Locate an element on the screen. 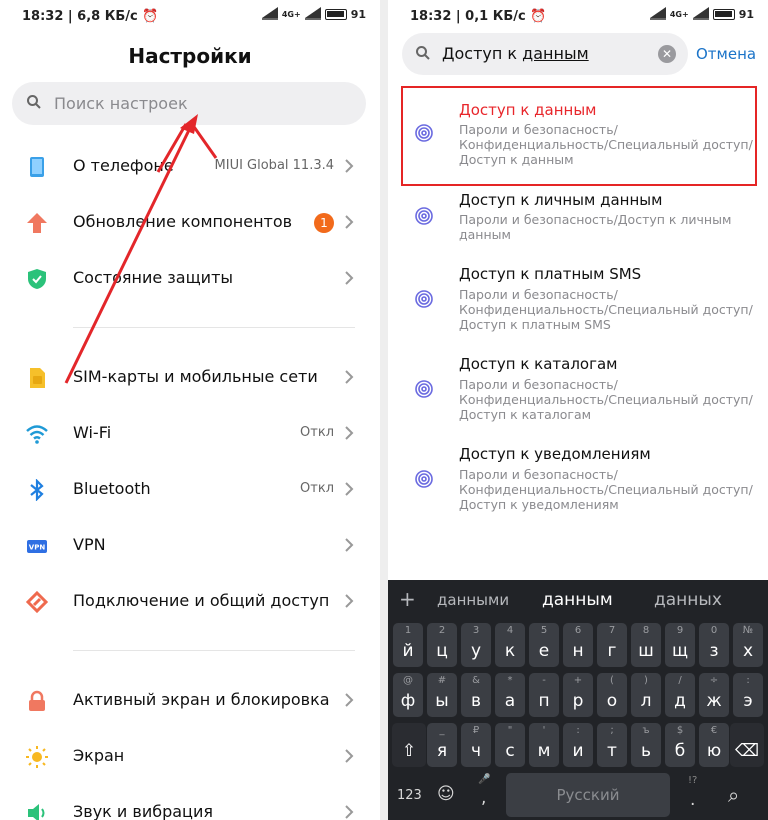 The image size is (768, 820). key-label: в is located at coordinates (476, 701).